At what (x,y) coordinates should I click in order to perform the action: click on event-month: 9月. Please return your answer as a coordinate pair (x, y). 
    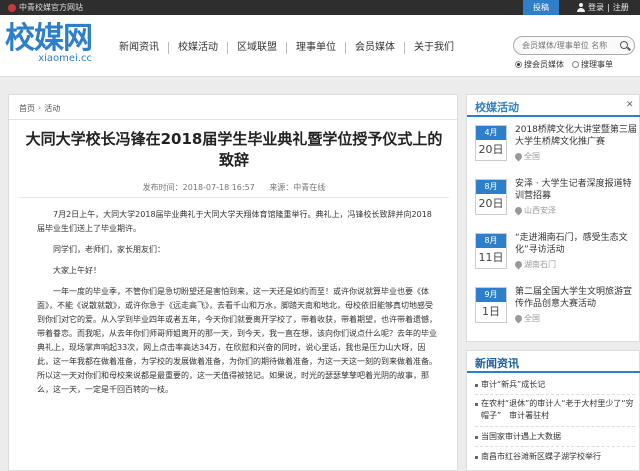
    Looking at the image, I should click on (491, 295).